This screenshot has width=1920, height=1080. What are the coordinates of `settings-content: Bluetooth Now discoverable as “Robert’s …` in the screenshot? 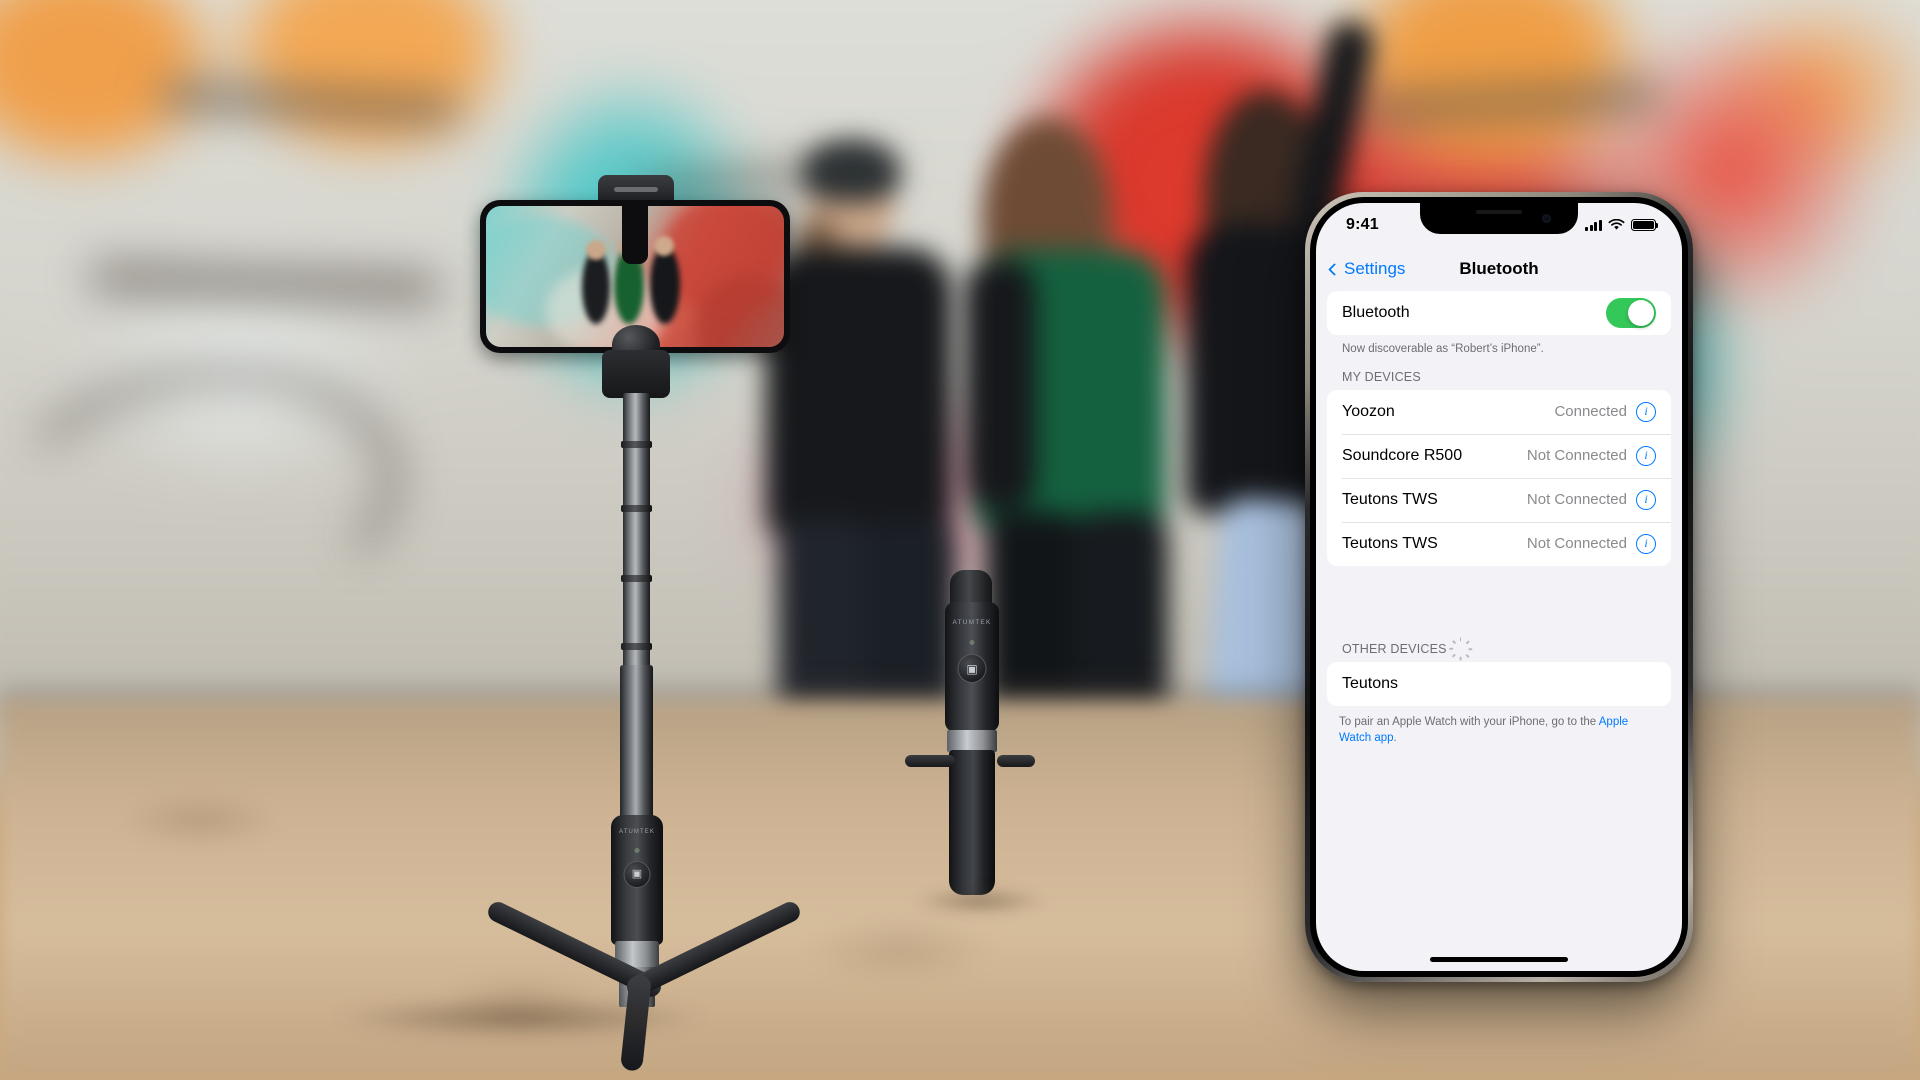 It's located at (1499, 631).